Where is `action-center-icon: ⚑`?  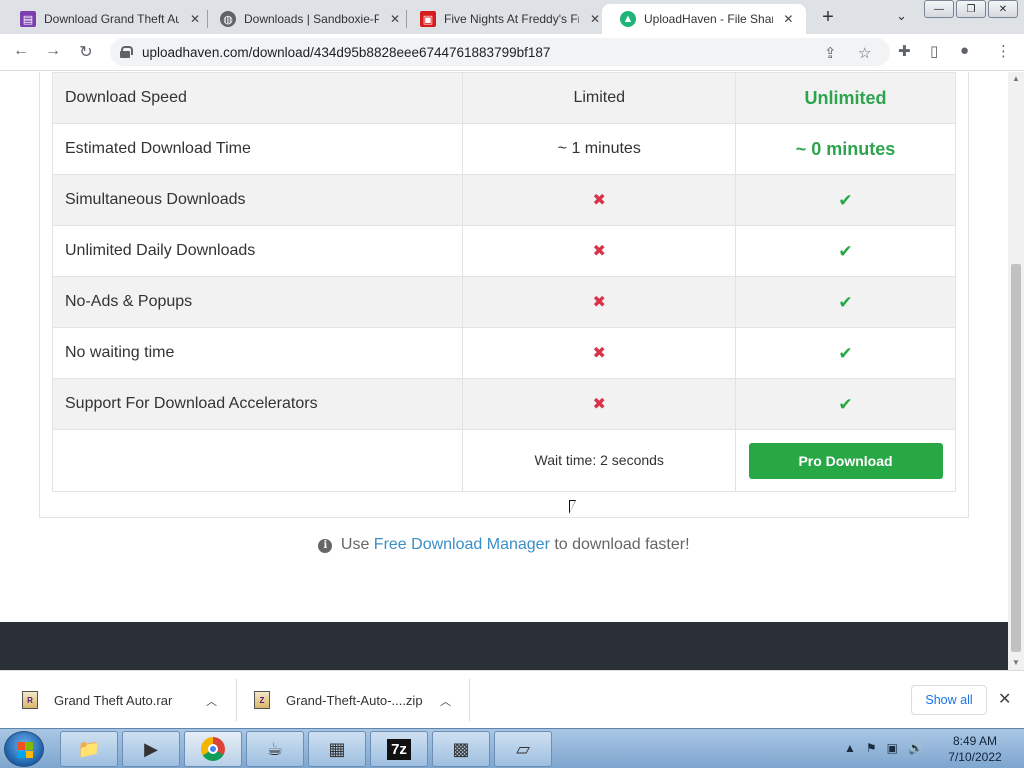
action-center-icon: ⚑ is located at coordinates (871, 748).